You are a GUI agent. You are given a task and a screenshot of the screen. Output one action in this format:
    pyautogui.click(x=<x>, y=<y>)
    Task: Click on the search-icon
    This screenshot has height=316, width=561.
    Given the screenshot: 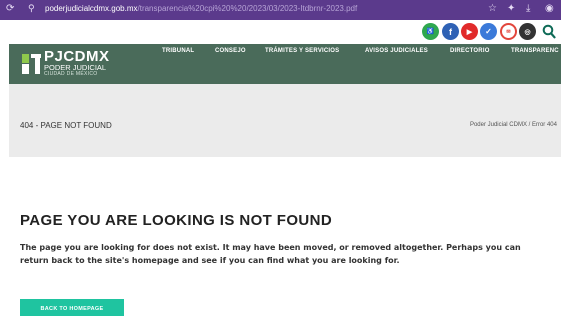 What is the action you would take?
    pyautogui.click(x=549, y=31)
    